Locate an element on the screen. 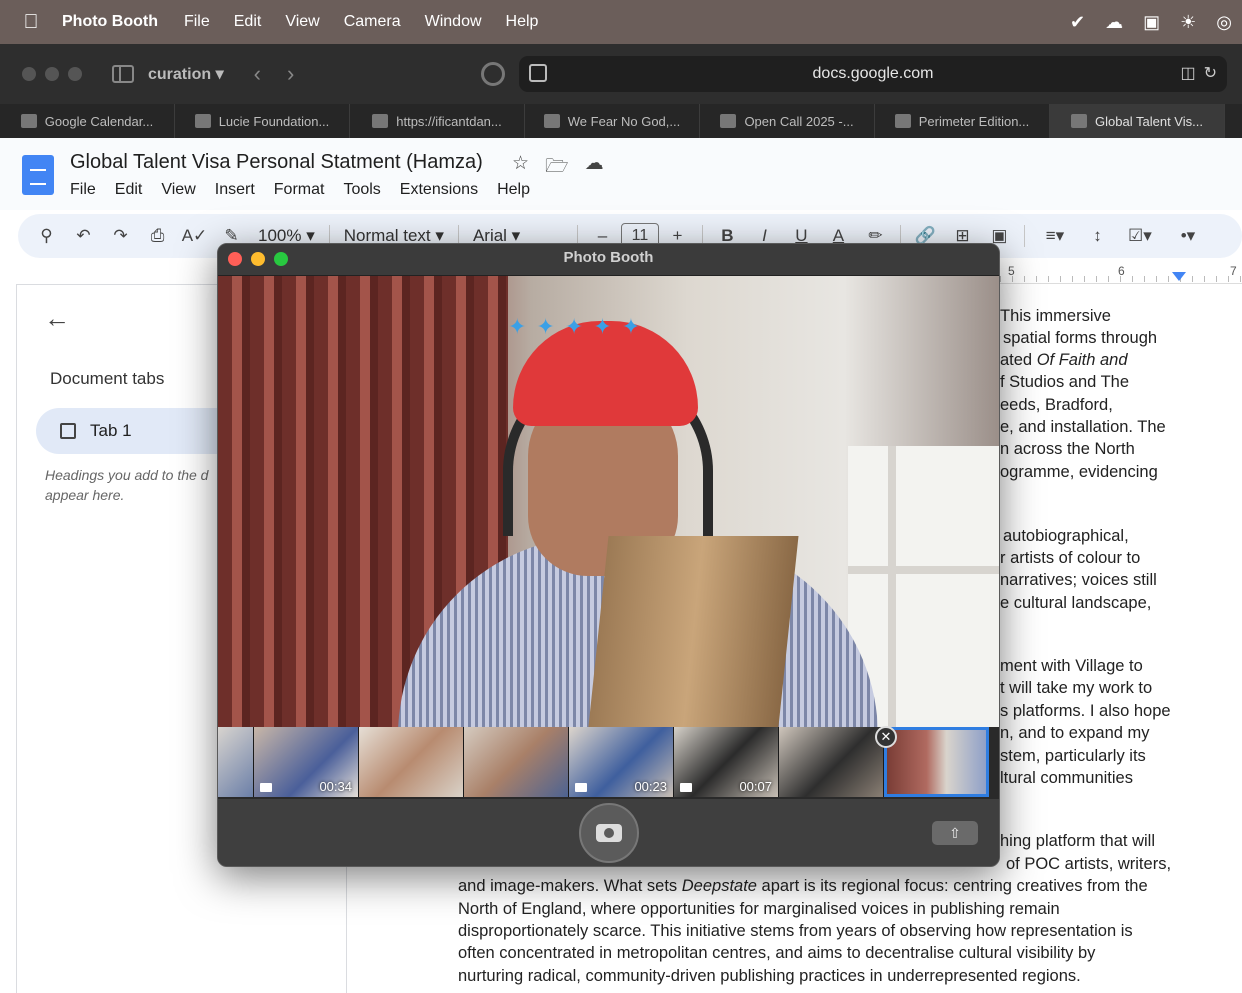 This screenshot has height=993, width=1242. body-line: f Studios and The is located at coordinates (1065, 382).